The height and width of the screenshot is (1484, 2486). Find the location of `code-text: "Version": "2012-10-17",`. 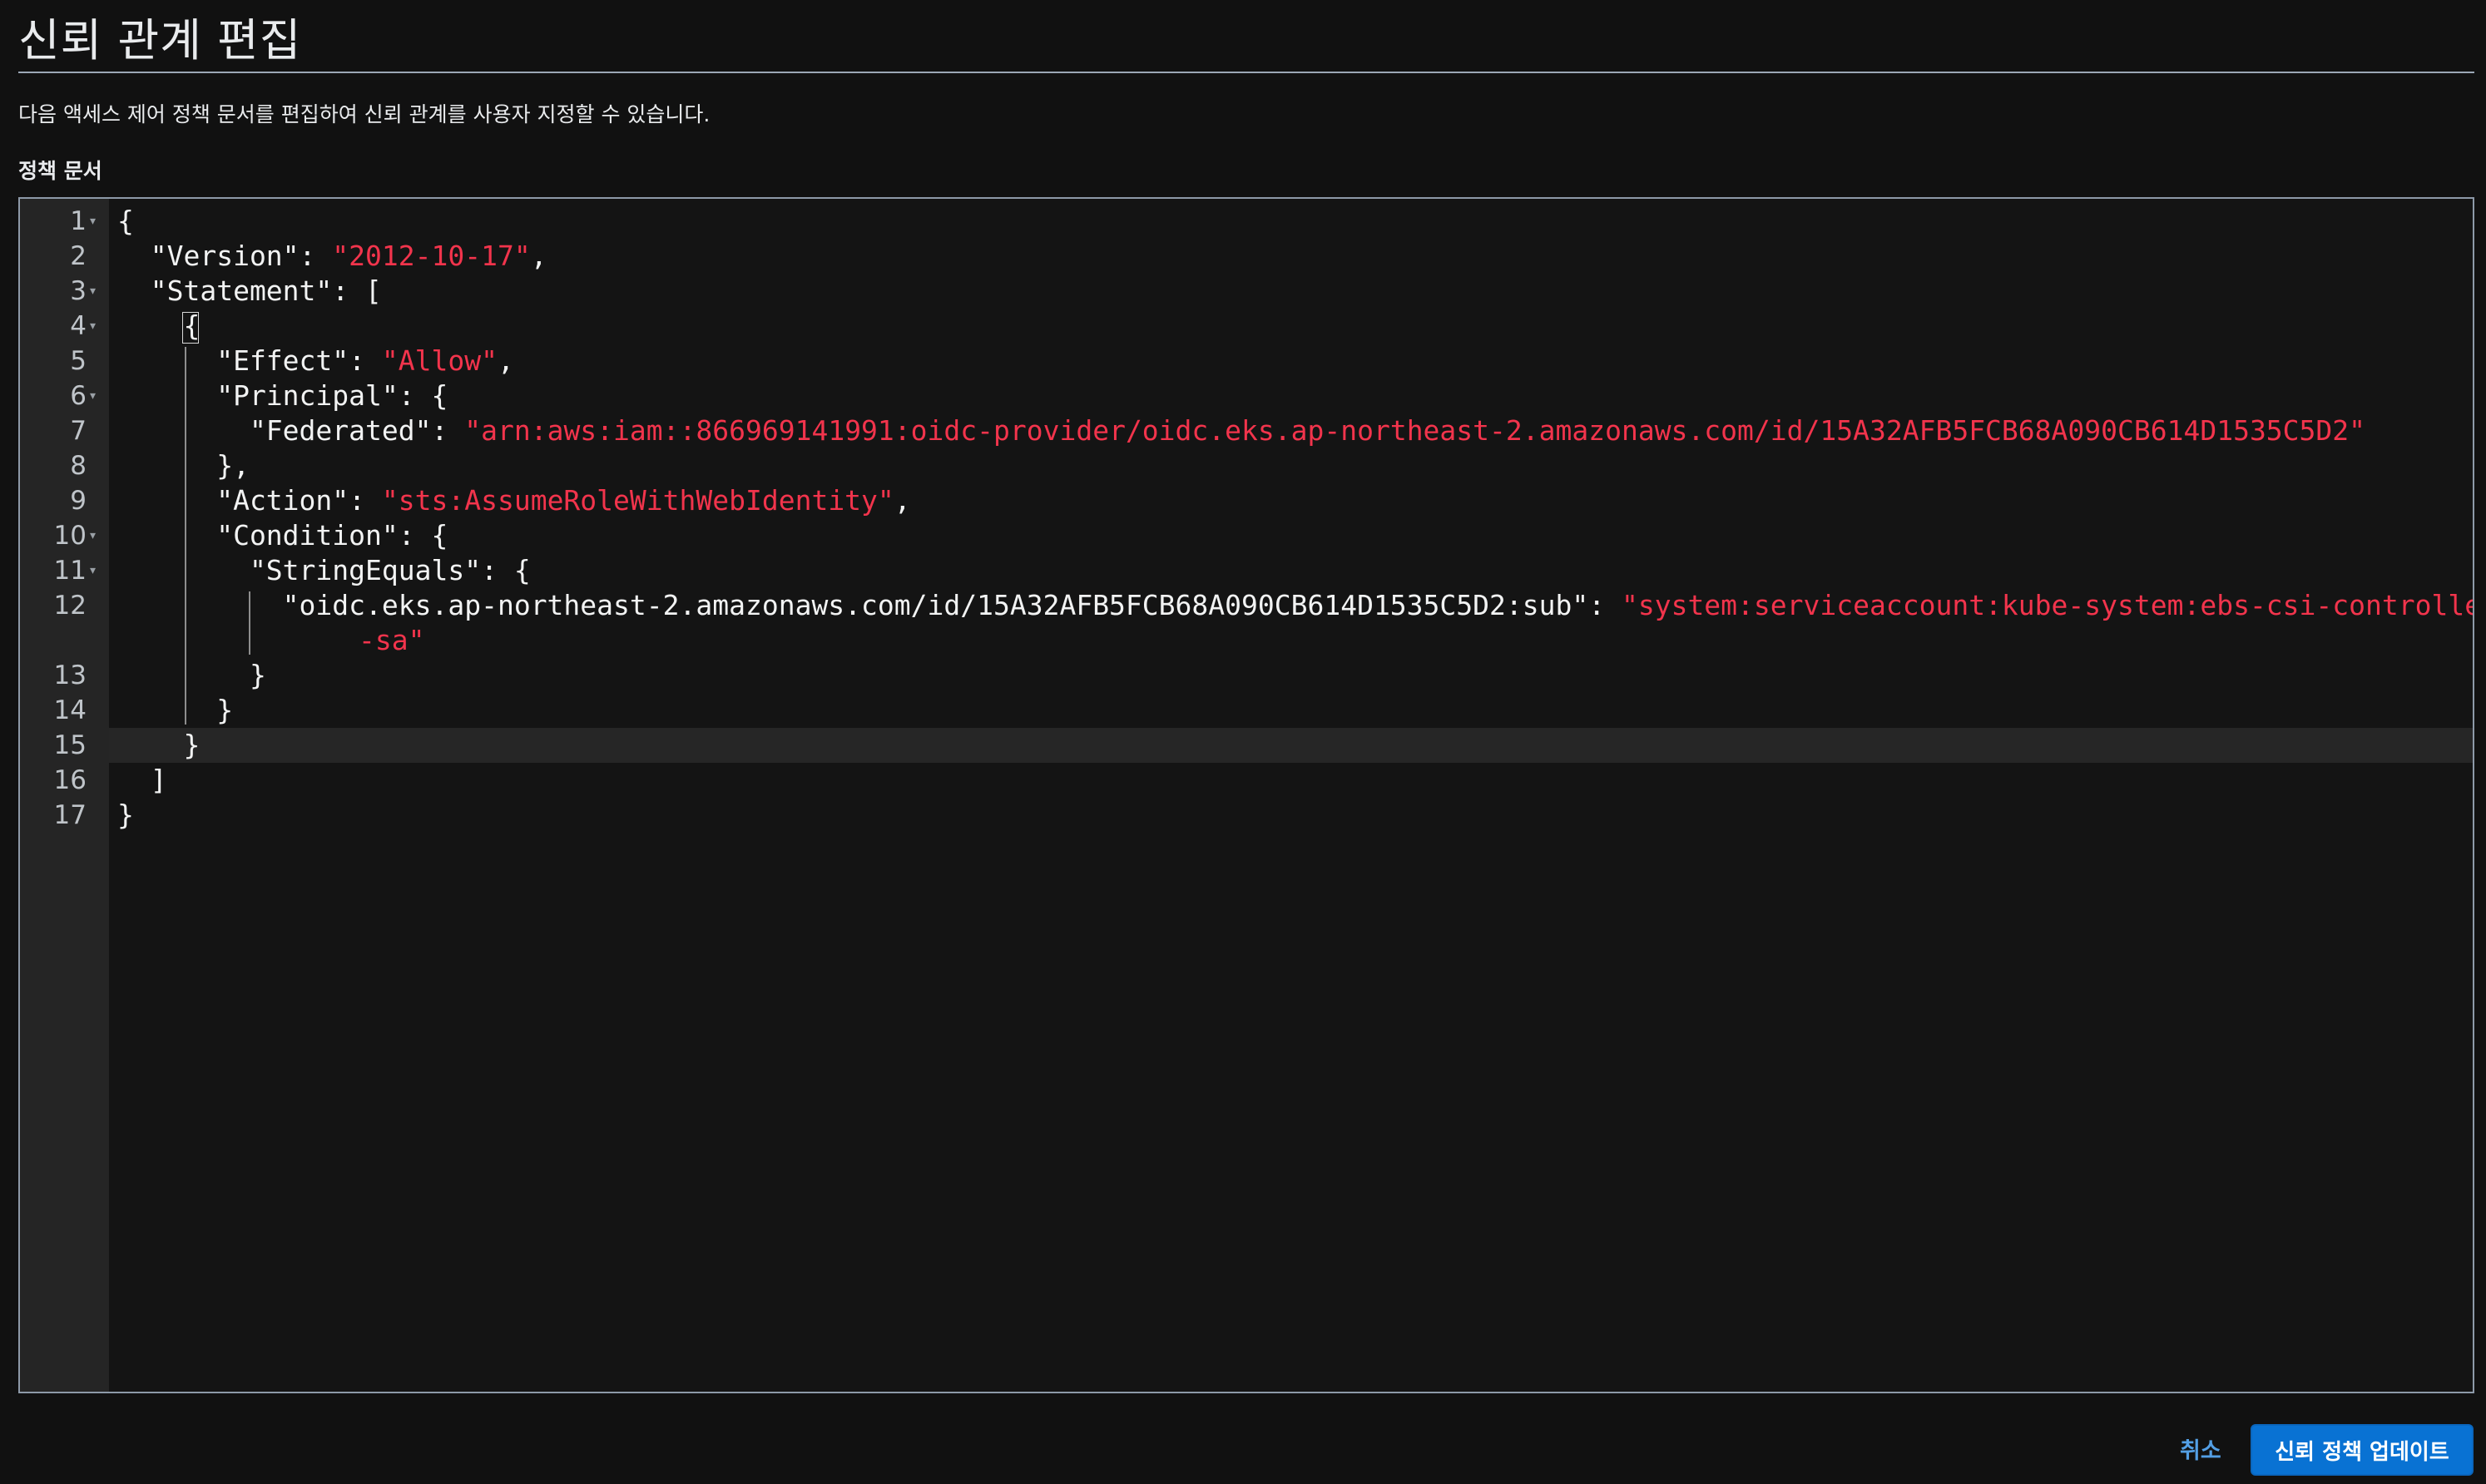

code-text: "Version": "2012-10-17", is located at coordinates (332, 256).